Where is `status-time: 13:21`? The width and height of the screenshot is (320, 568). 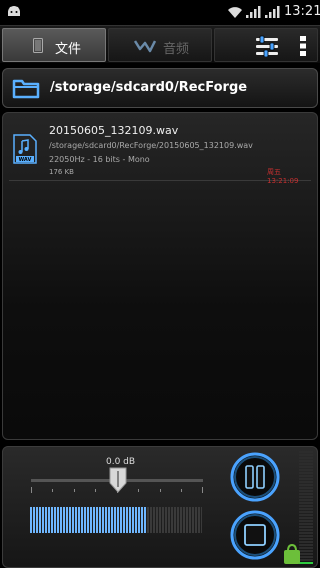
status-time: 13:21 is located at coordinates (302, 11).